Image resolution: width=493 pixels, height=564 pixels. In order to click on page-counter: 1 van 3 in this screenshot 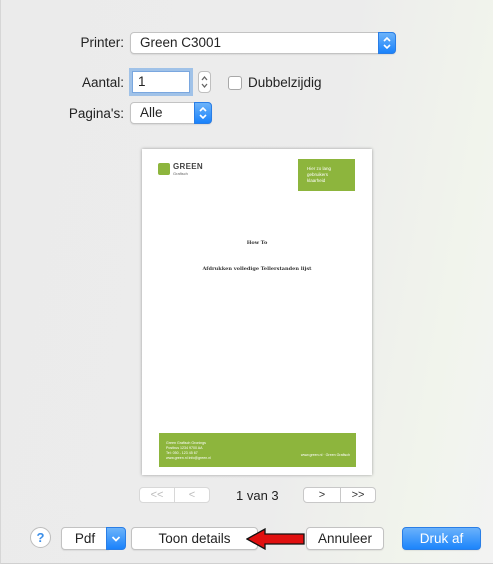, I will do `click(257, 495)`.